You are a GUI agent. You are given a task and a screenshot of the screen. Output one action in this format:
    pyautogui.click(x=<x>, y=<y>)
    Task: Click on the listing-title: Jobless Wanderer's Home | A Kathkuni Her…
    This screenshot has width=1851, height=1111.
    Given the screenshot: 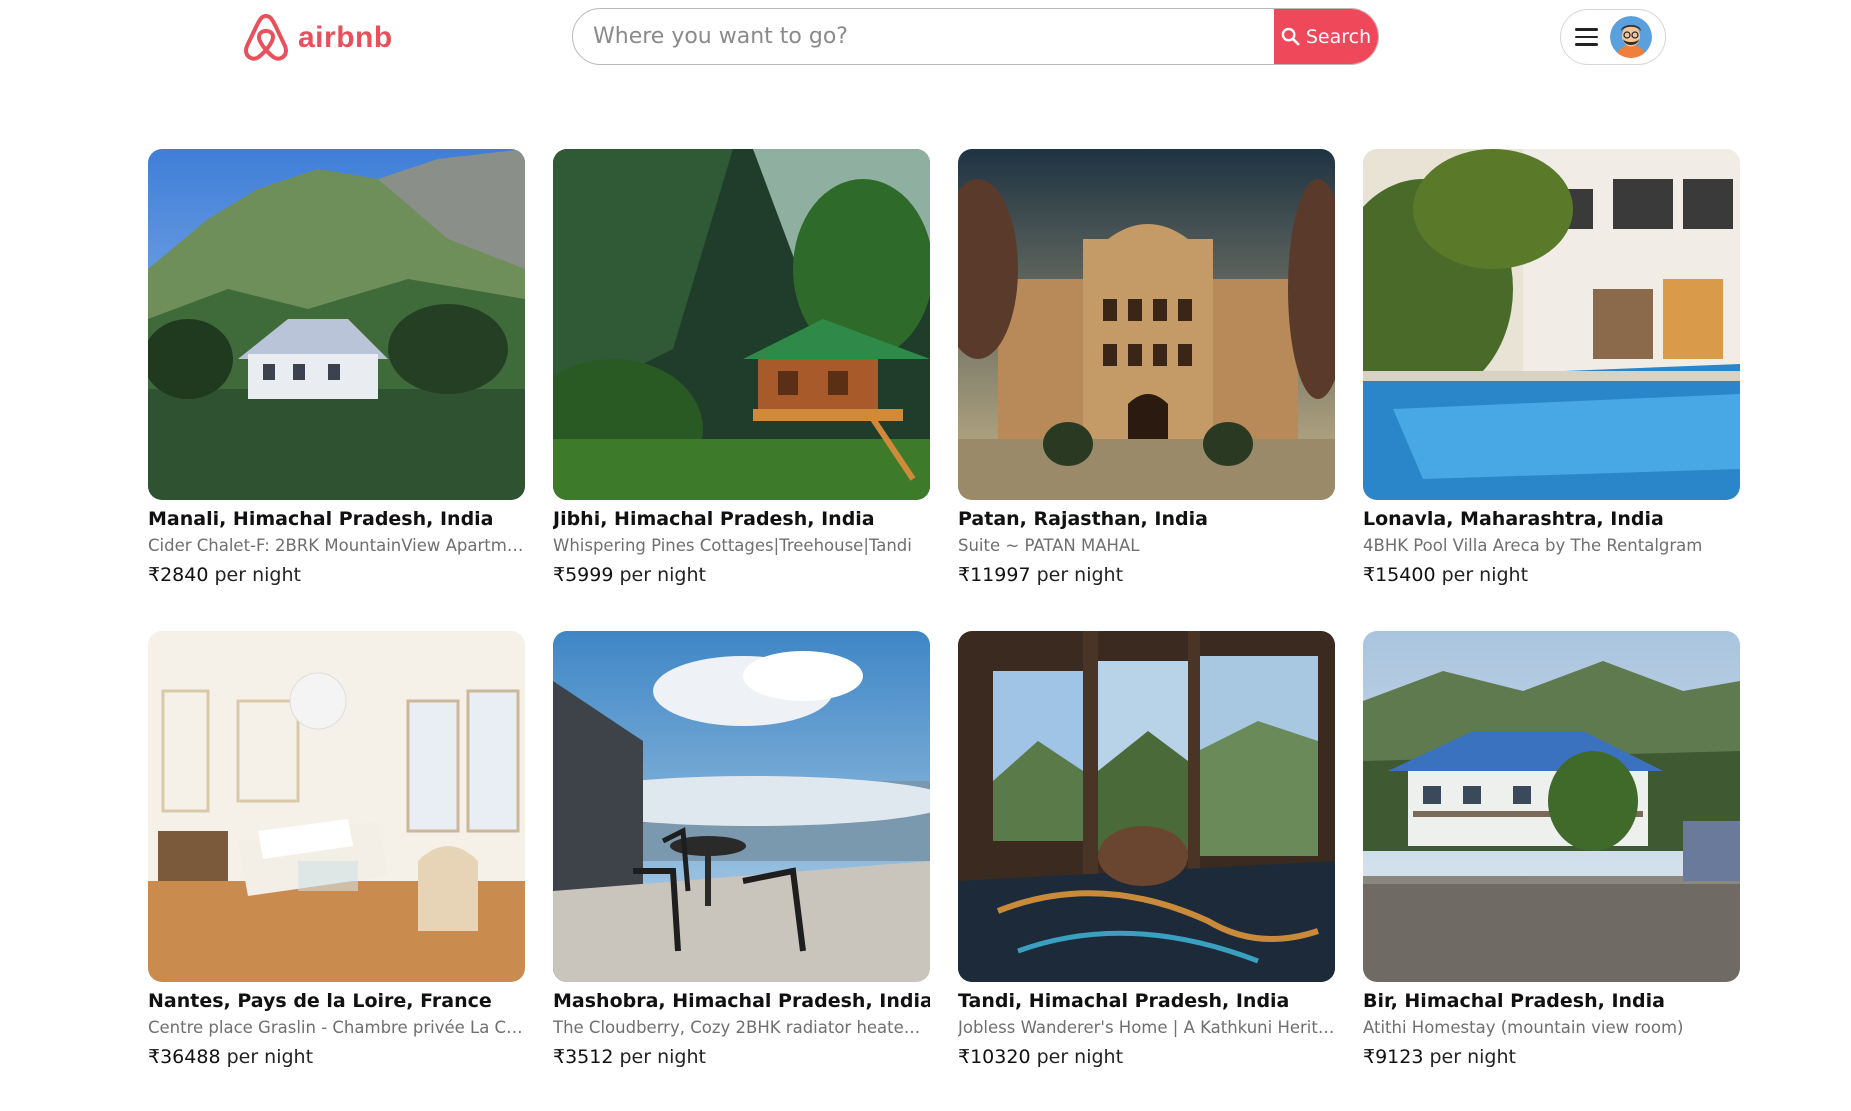 What is the action you would take?
    pyautogui.click(x=1146, y=1027)
    